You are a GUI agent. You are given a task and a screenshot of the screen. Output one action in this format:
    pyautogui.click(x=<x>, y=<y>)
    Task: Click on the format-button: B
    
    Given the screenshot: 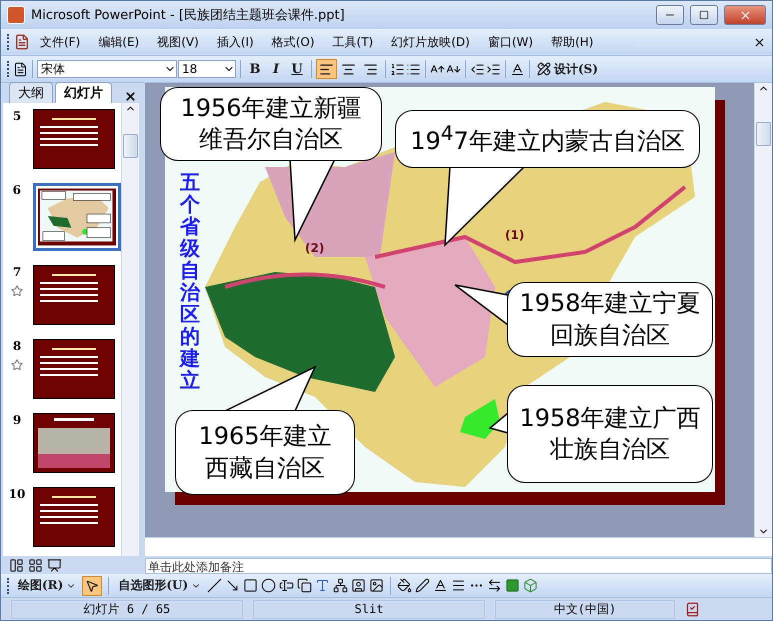 What is the action you would take?
    pyautogui.click(x=255, y=69)
    